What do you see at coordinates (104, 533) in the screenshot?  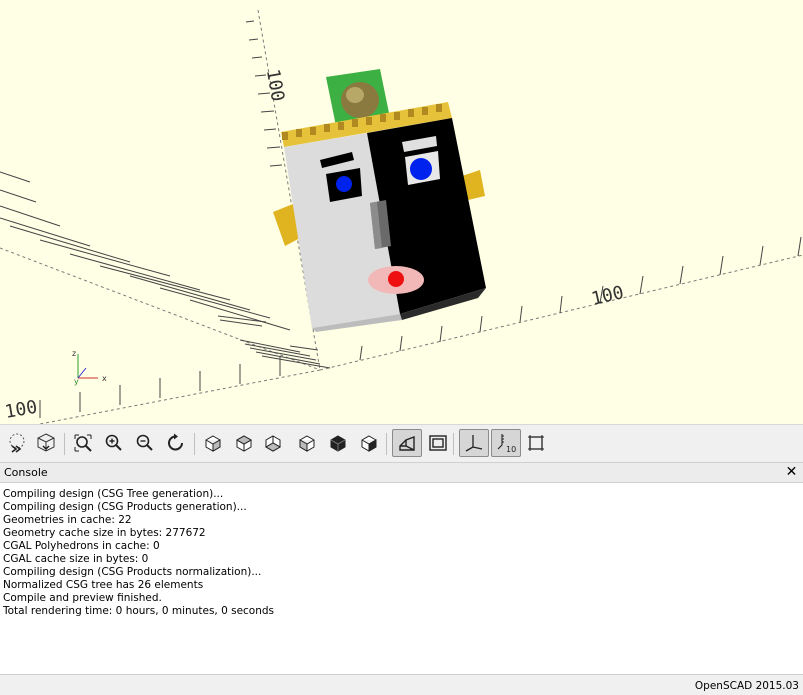 I see `console-line: Geometry cache size in bytes: 277672` at bounding box center [104, 533].